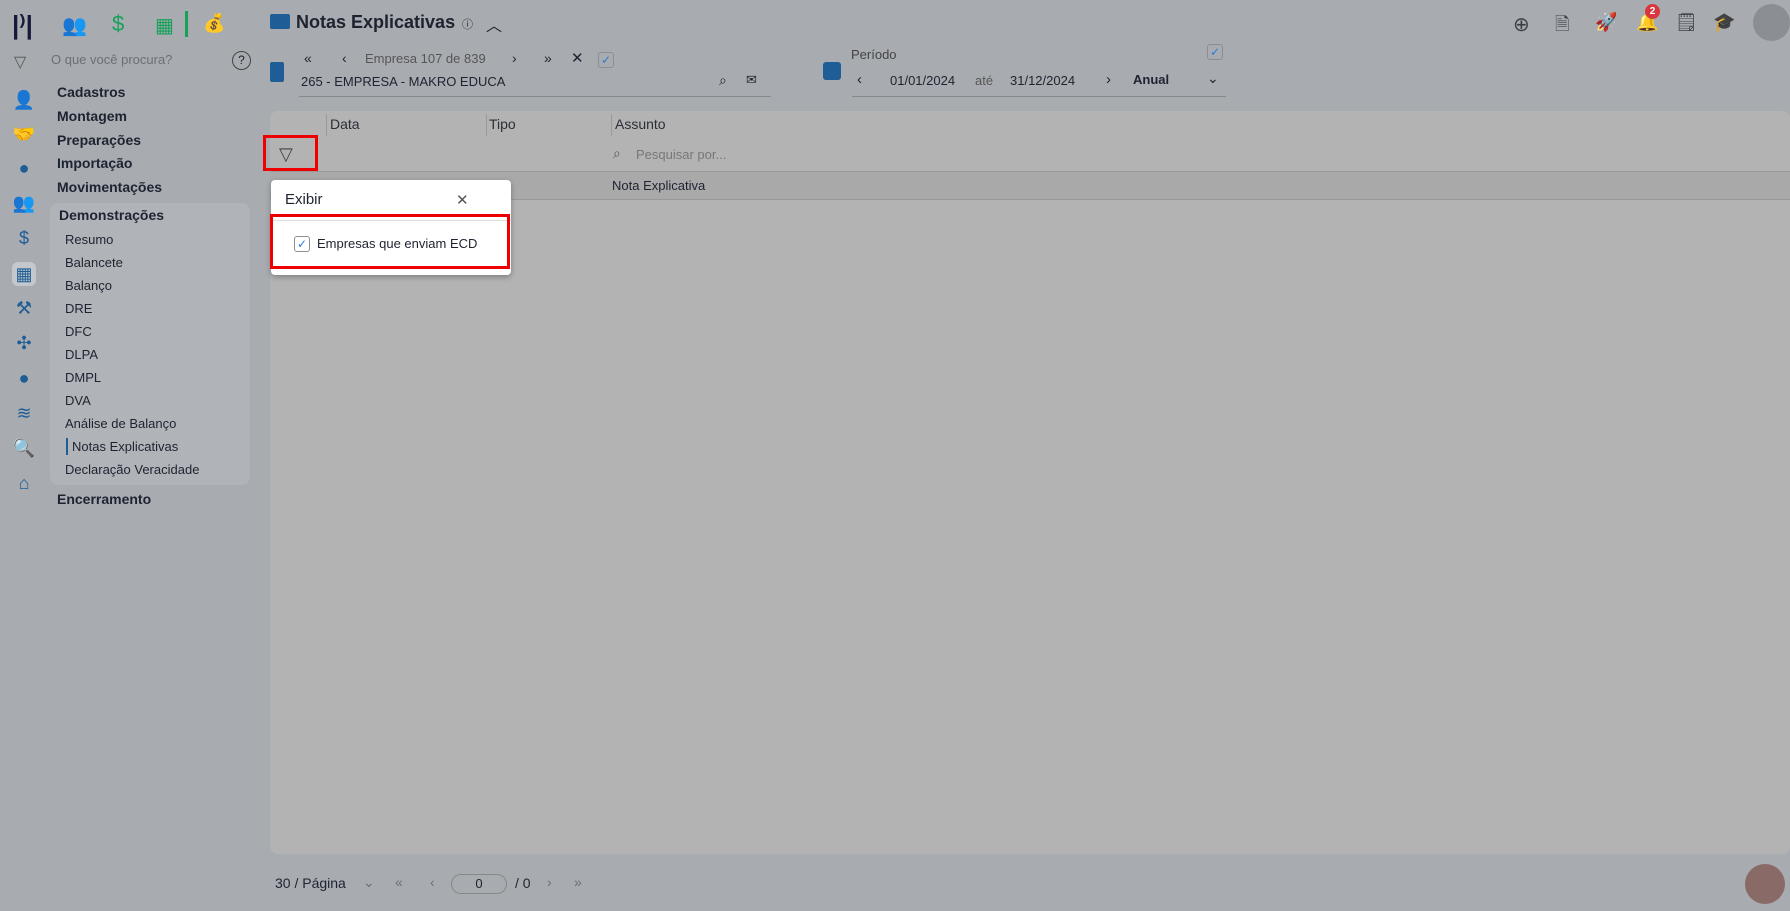  I want to click on page-total: / 0, so click(523, 883).